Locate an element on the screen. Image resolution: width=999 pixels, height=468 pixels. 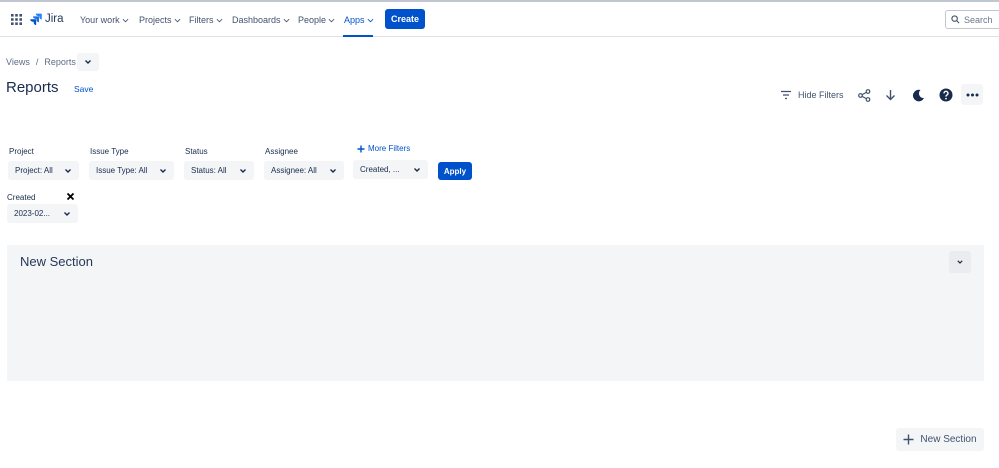
share-icon is located at coordinates (863, 95).